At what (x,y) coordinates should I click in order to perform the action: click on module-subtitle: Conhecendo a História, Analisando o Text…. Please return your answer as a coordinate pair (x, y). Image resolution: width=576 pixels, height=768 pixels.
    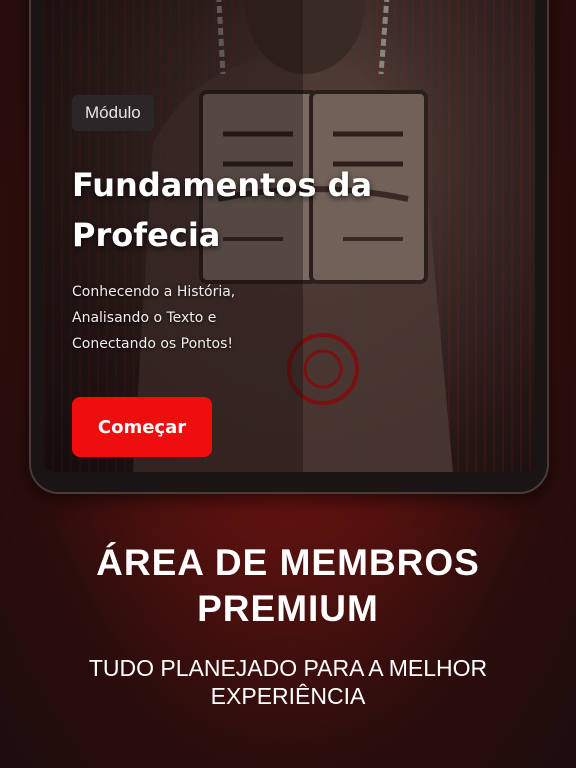
    Looking at the image, I should click on (154, 318).